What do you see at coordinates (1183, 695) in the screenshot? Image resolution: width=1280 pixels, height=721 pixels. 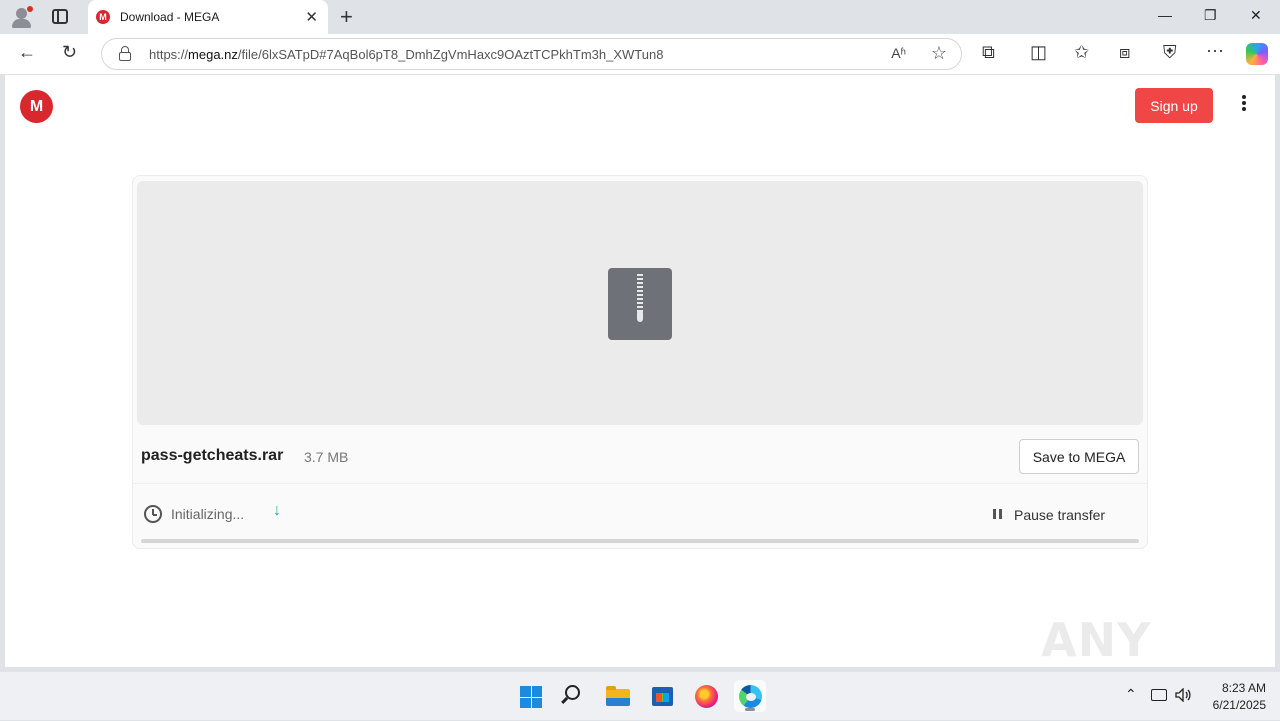 I see `volume-icon` at bounding box center [1183, 695].